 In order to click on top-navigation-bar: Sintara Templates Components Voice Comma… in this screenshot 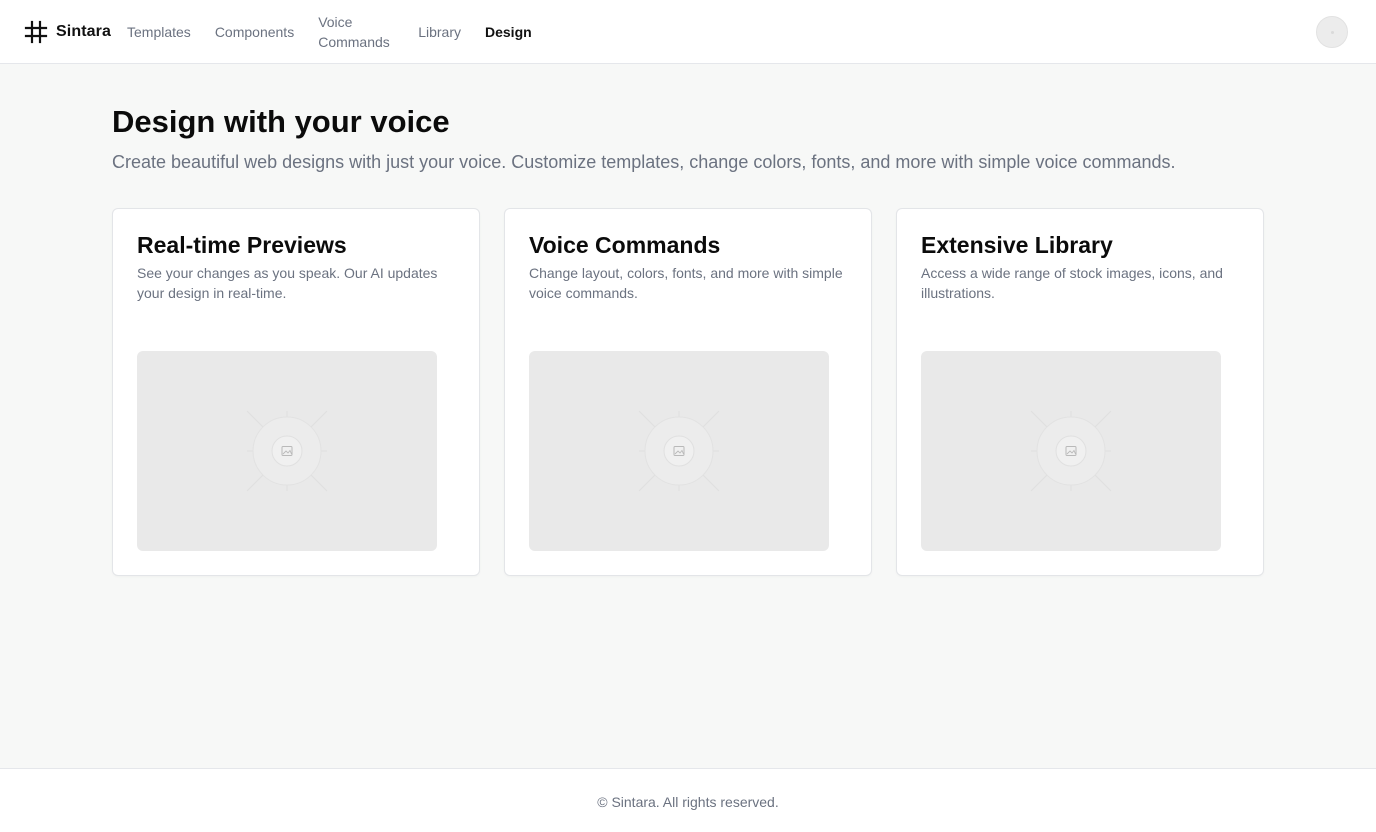, I will do `click(688, 32)`.